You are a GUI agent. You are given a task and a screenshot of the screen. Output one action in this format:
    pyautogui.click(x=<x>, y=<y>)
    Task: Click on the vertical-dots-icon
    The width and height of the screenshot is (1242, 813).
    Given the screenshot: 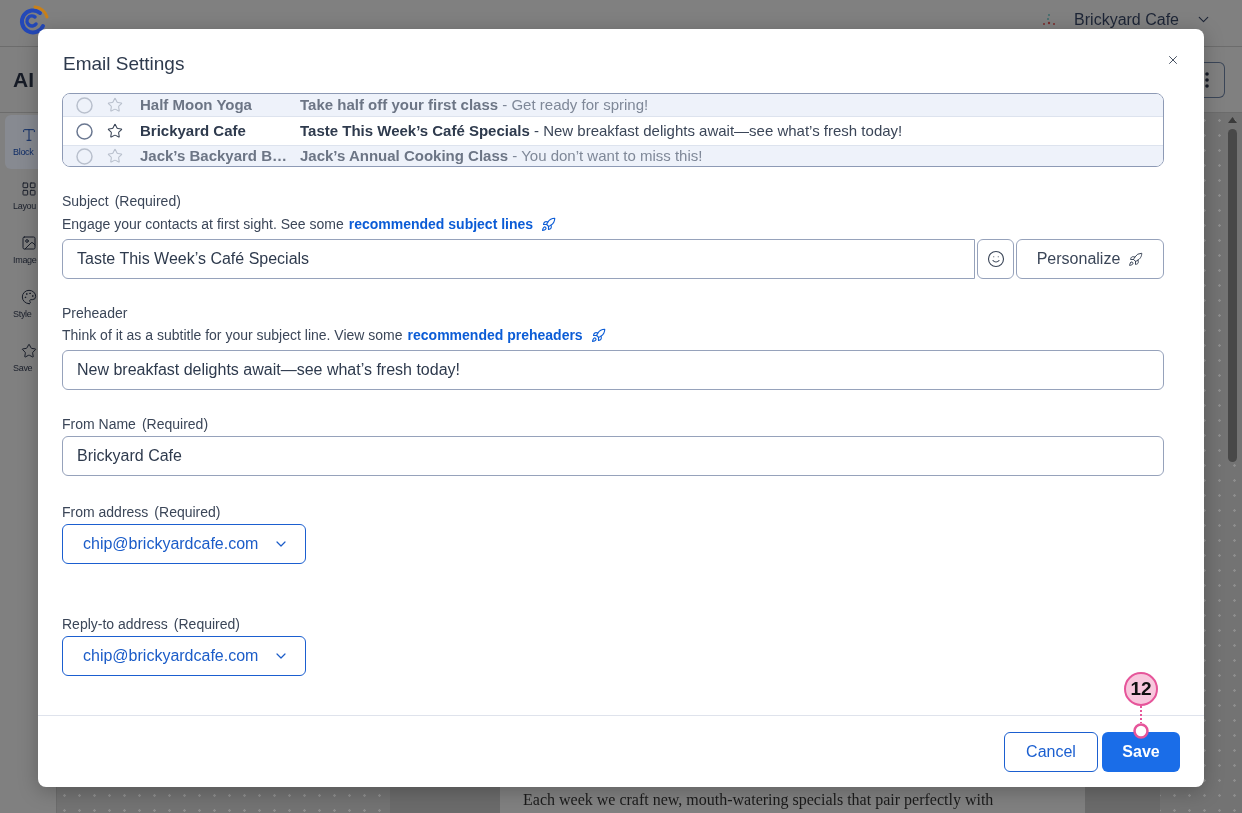 What is the action you would take?
    pyautogui.click(x=1207, y=79)
    